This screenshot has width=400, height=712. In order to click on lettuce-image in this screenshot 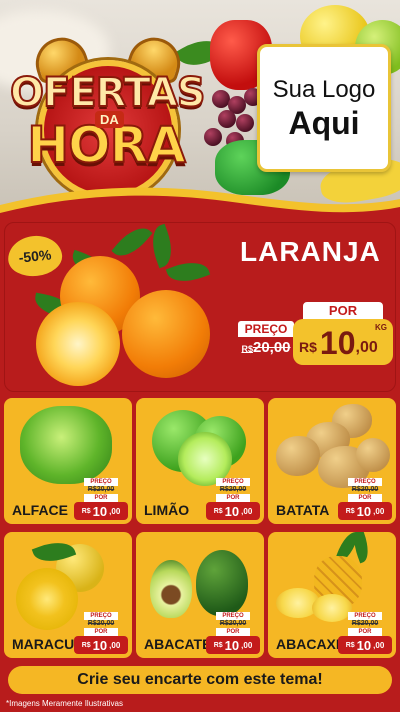, I will do `click(66, 445)`.